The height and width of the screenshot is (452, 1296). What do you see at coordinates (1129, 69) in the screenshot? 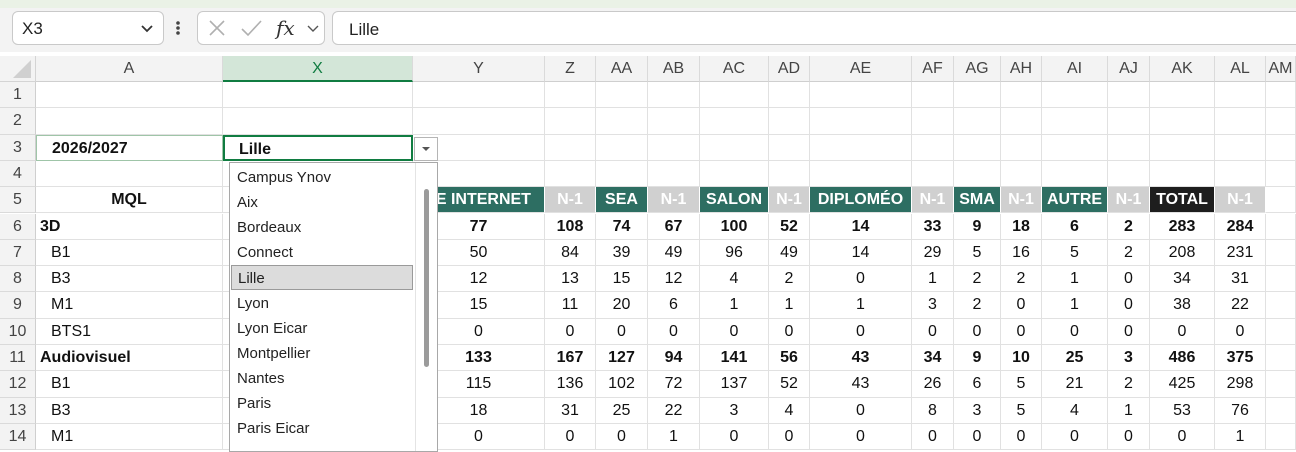
I see `column-header-aj: AJ` at bounding box center [1129, 69].